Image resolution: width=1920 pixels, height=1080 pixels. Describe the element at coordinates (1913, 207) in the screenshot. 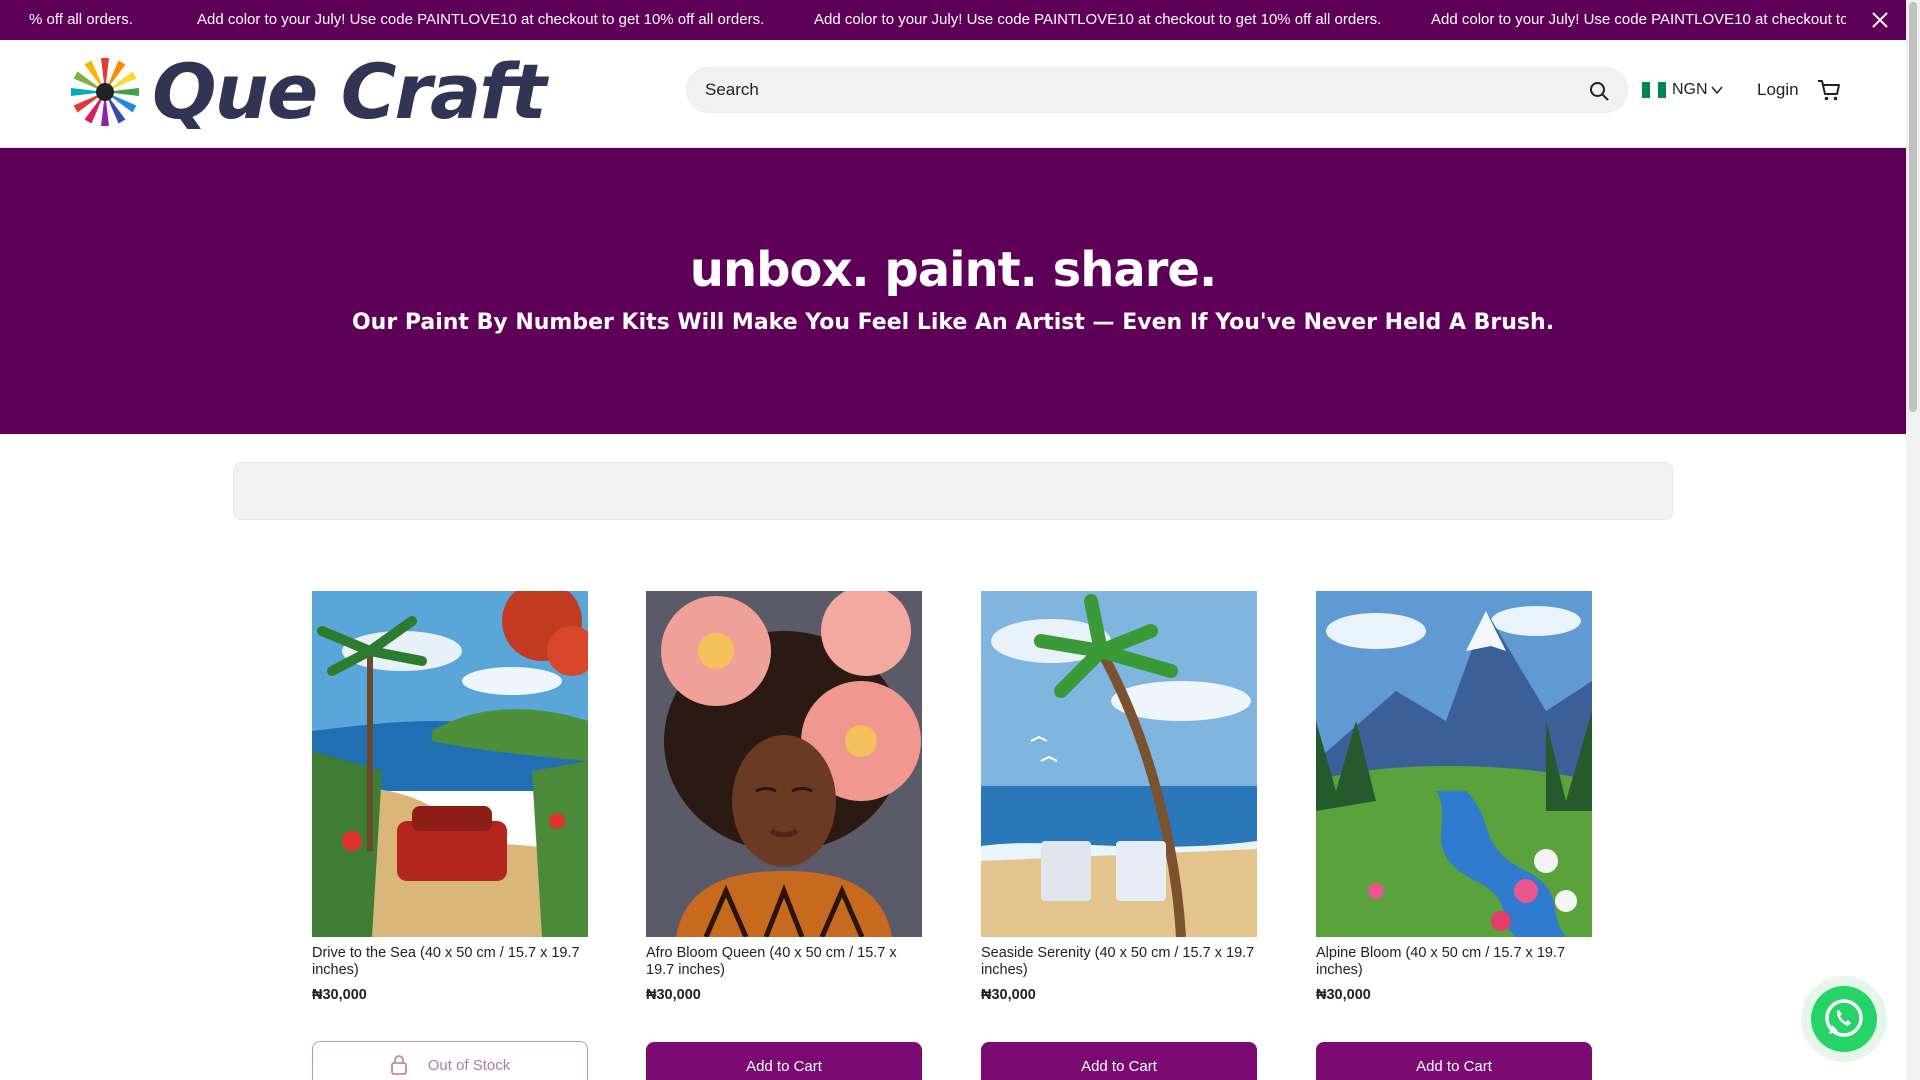

I see `scrollbar-thumb` at that location.